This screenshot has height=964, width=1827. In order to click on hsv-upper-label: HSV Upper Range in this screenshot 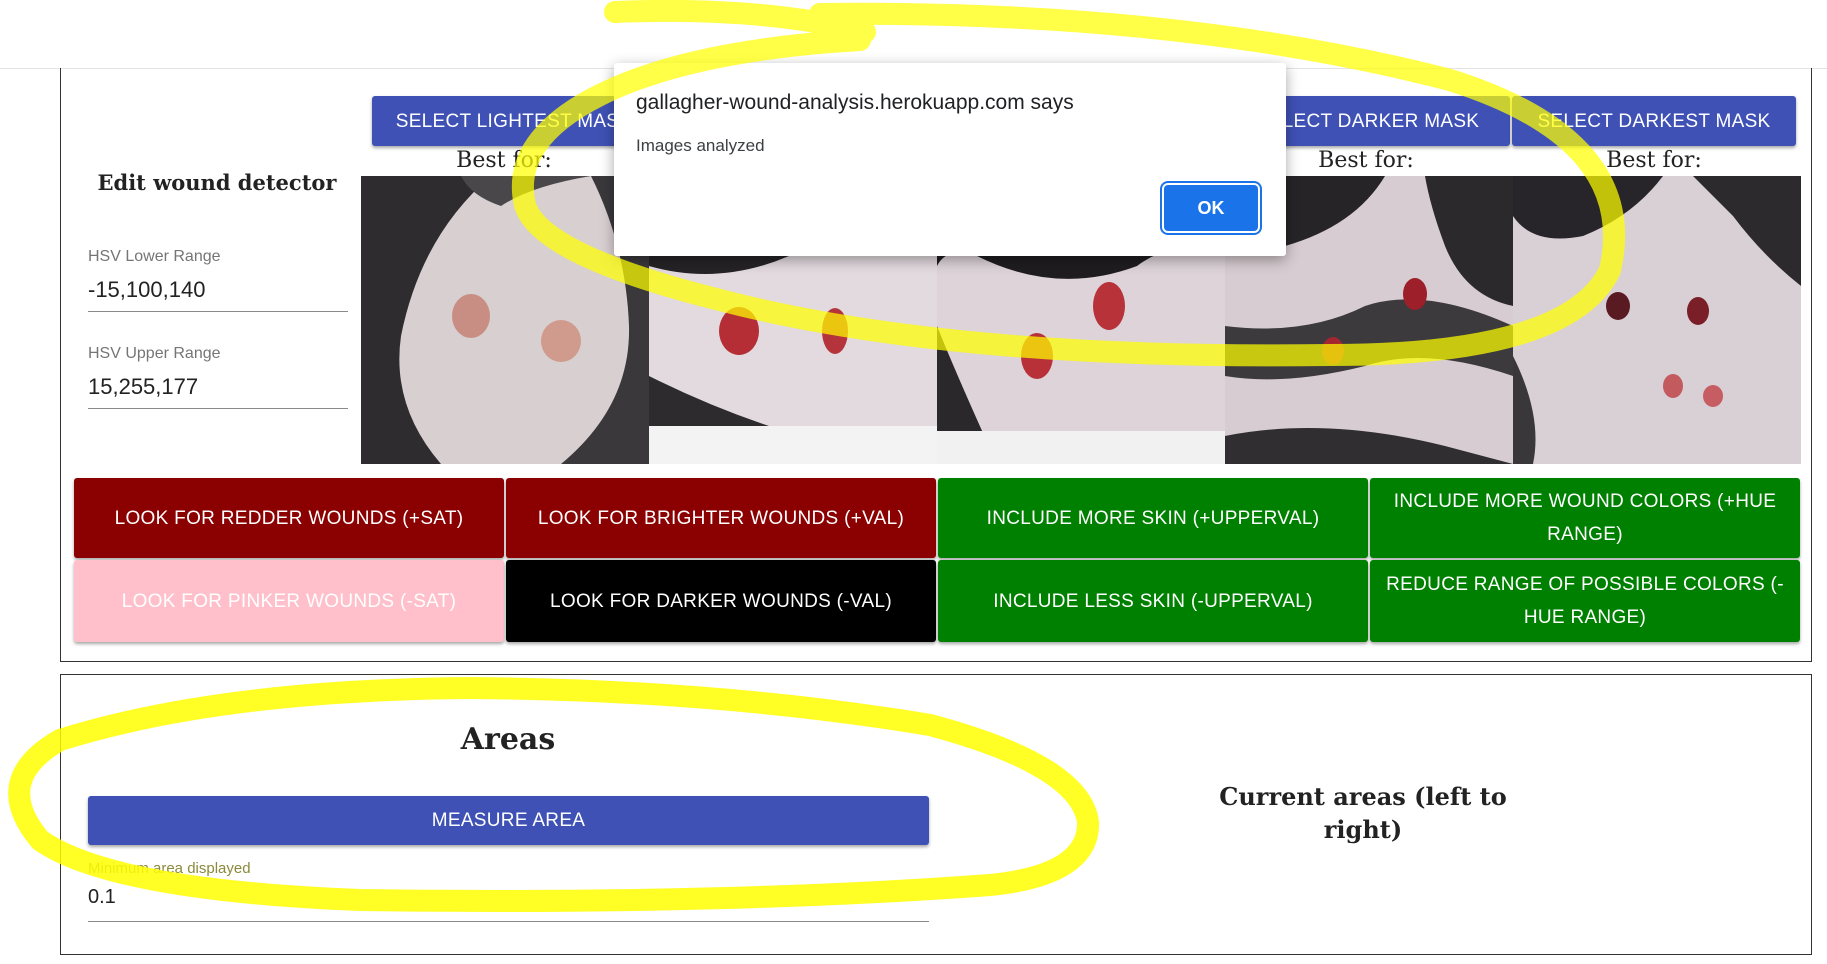, I will do `click(154, 353)`.